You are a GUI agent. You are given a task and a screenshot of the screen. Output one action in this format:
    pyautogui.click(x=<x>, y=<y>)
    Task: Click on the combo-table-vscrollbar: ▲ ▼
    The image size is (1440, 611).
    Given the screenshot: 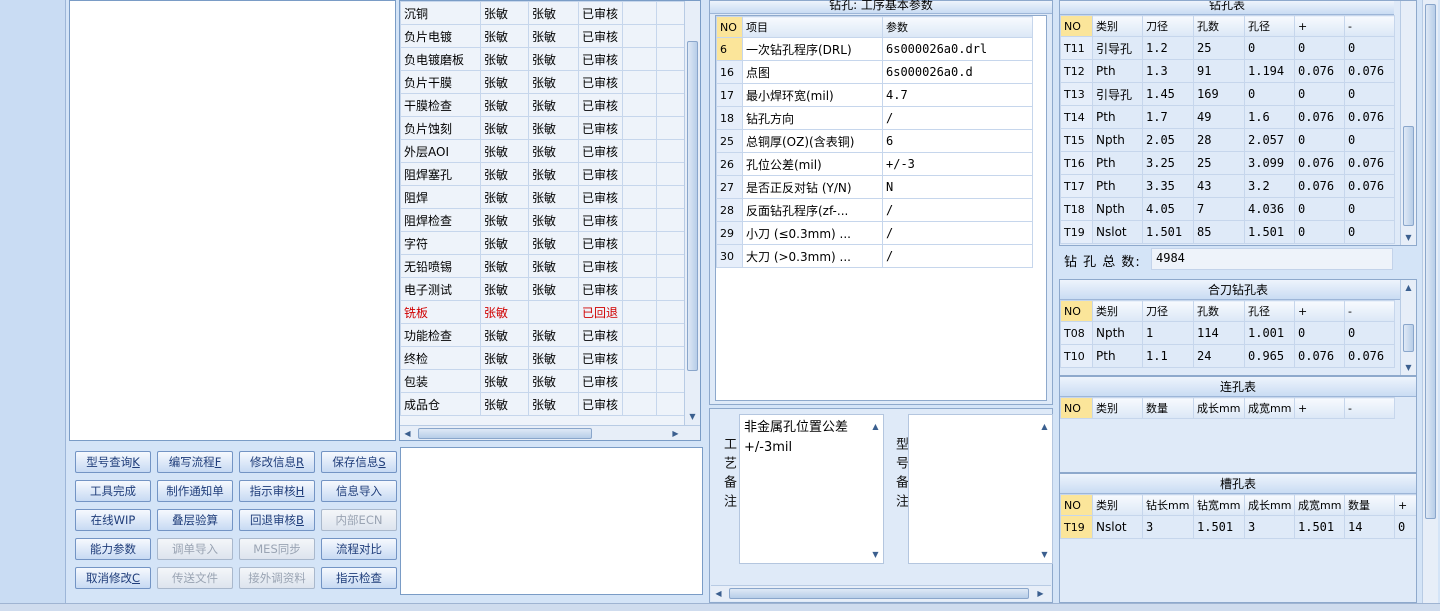 What is the action you would take?
    pyautogui.click(x=1408, y=327)
    